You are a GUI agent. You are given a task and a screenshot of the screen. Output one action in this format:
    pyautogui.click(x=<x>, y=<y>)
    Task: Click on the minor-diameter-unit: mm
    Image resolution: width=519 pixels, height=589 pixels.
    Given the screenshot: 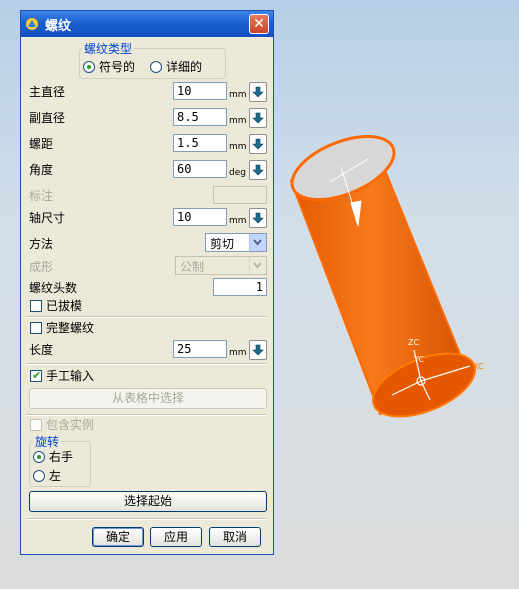 What is the action you would take?
    pyautogui.click(x=238, y=121)
    